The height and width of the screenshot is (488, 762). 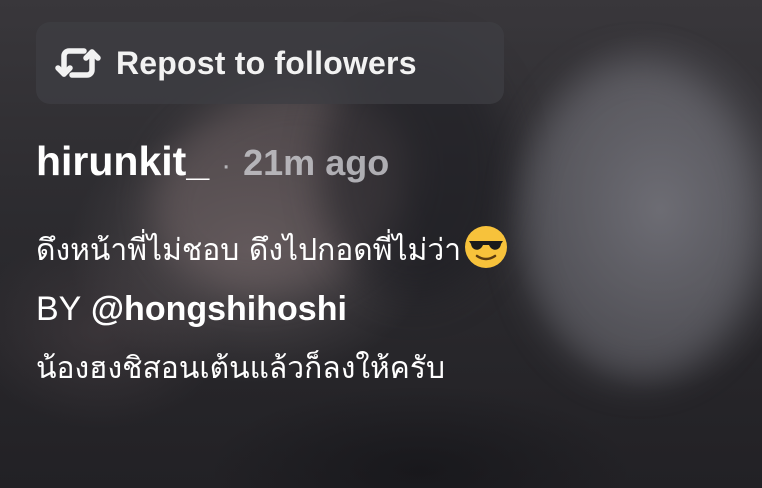 What do you see at coordinates (240, 368) in the screenshot?
I see `caption-line-3: น้องฮงชิสอนเต้นแล้วก็ลงให้ครับ` at bounding box center [240, 368].